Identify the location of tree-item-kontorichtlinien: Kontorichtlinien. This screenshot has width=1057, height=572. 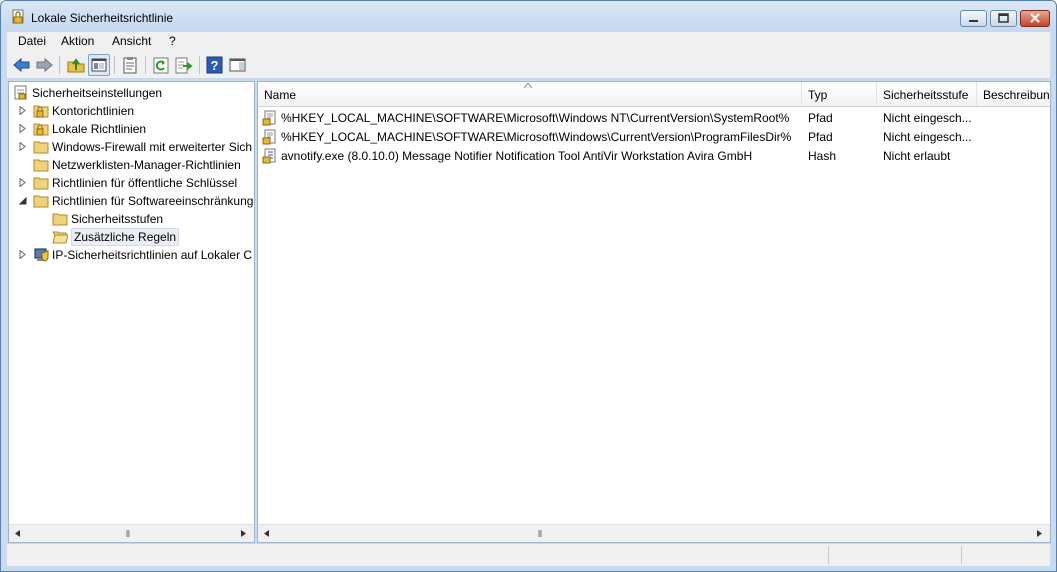
(136, 111).